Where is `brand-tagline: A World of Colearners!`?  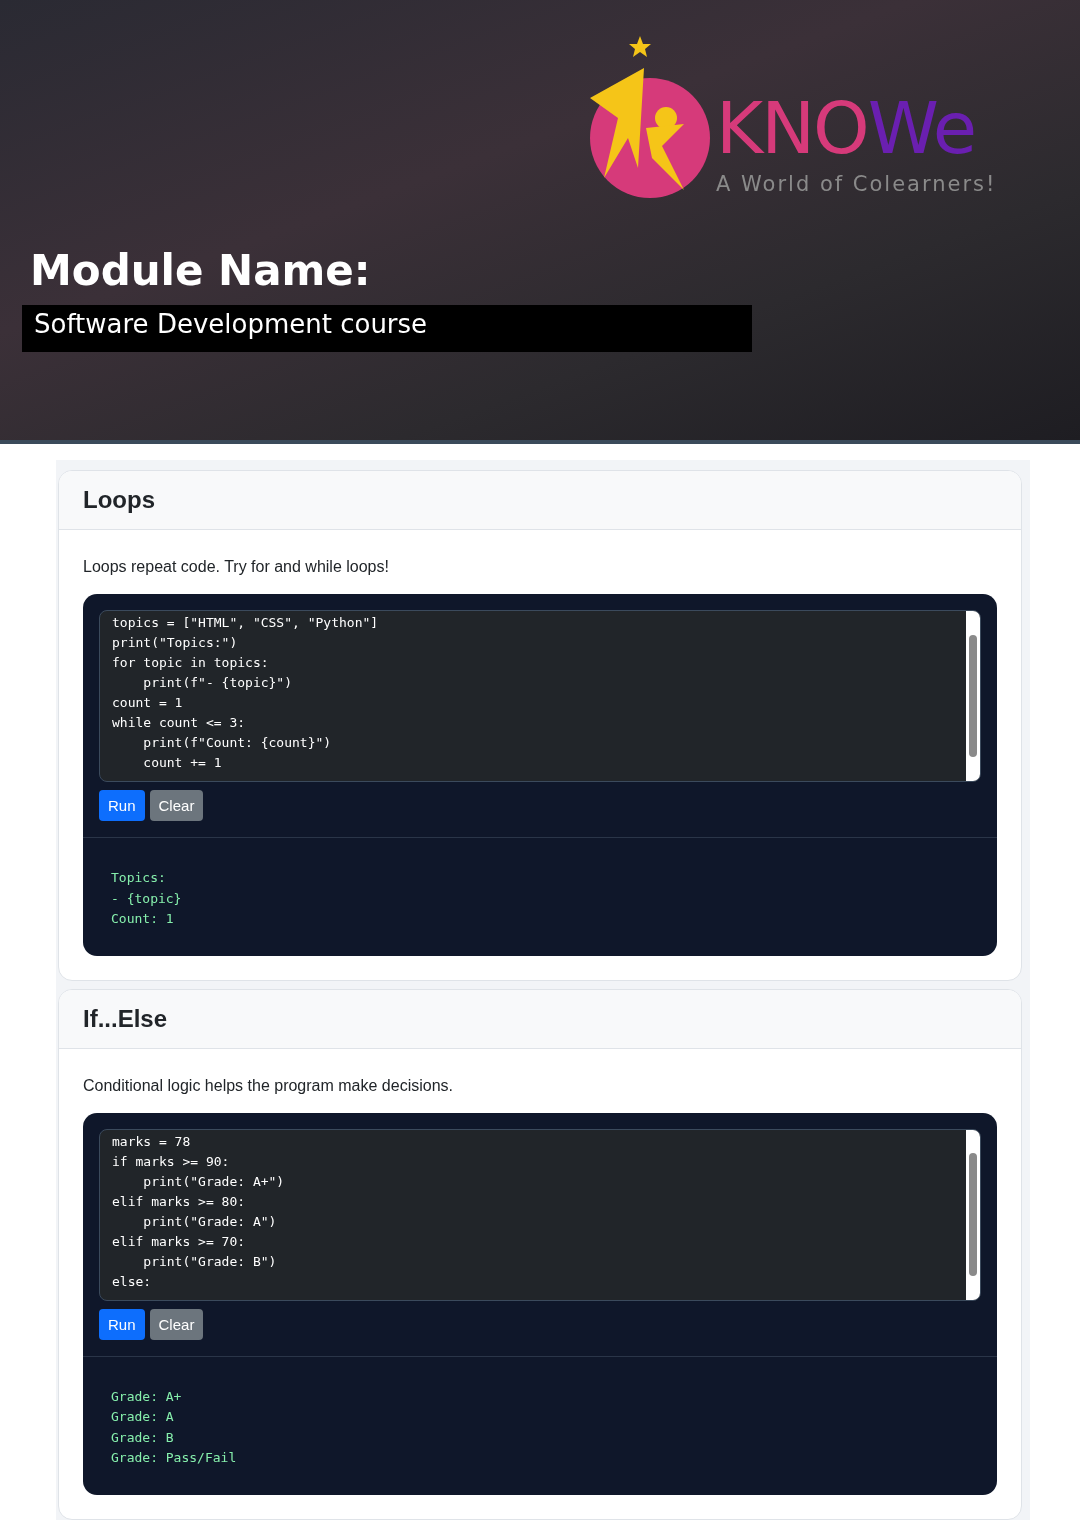
brand-tagline: A World of Colearners! is located at coordinates (856, 184).